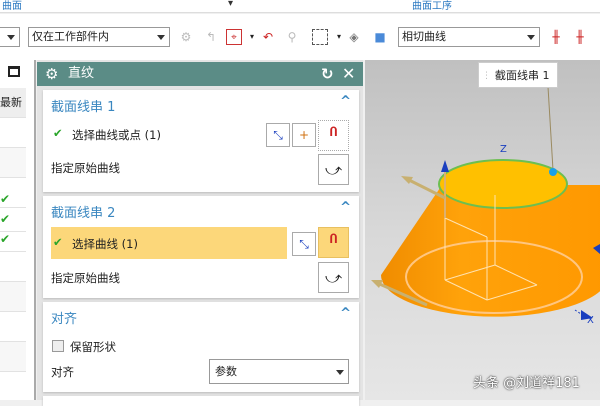  I want to click on ribbon-label-surface-ops: 曲面工序, so click(432, 6).